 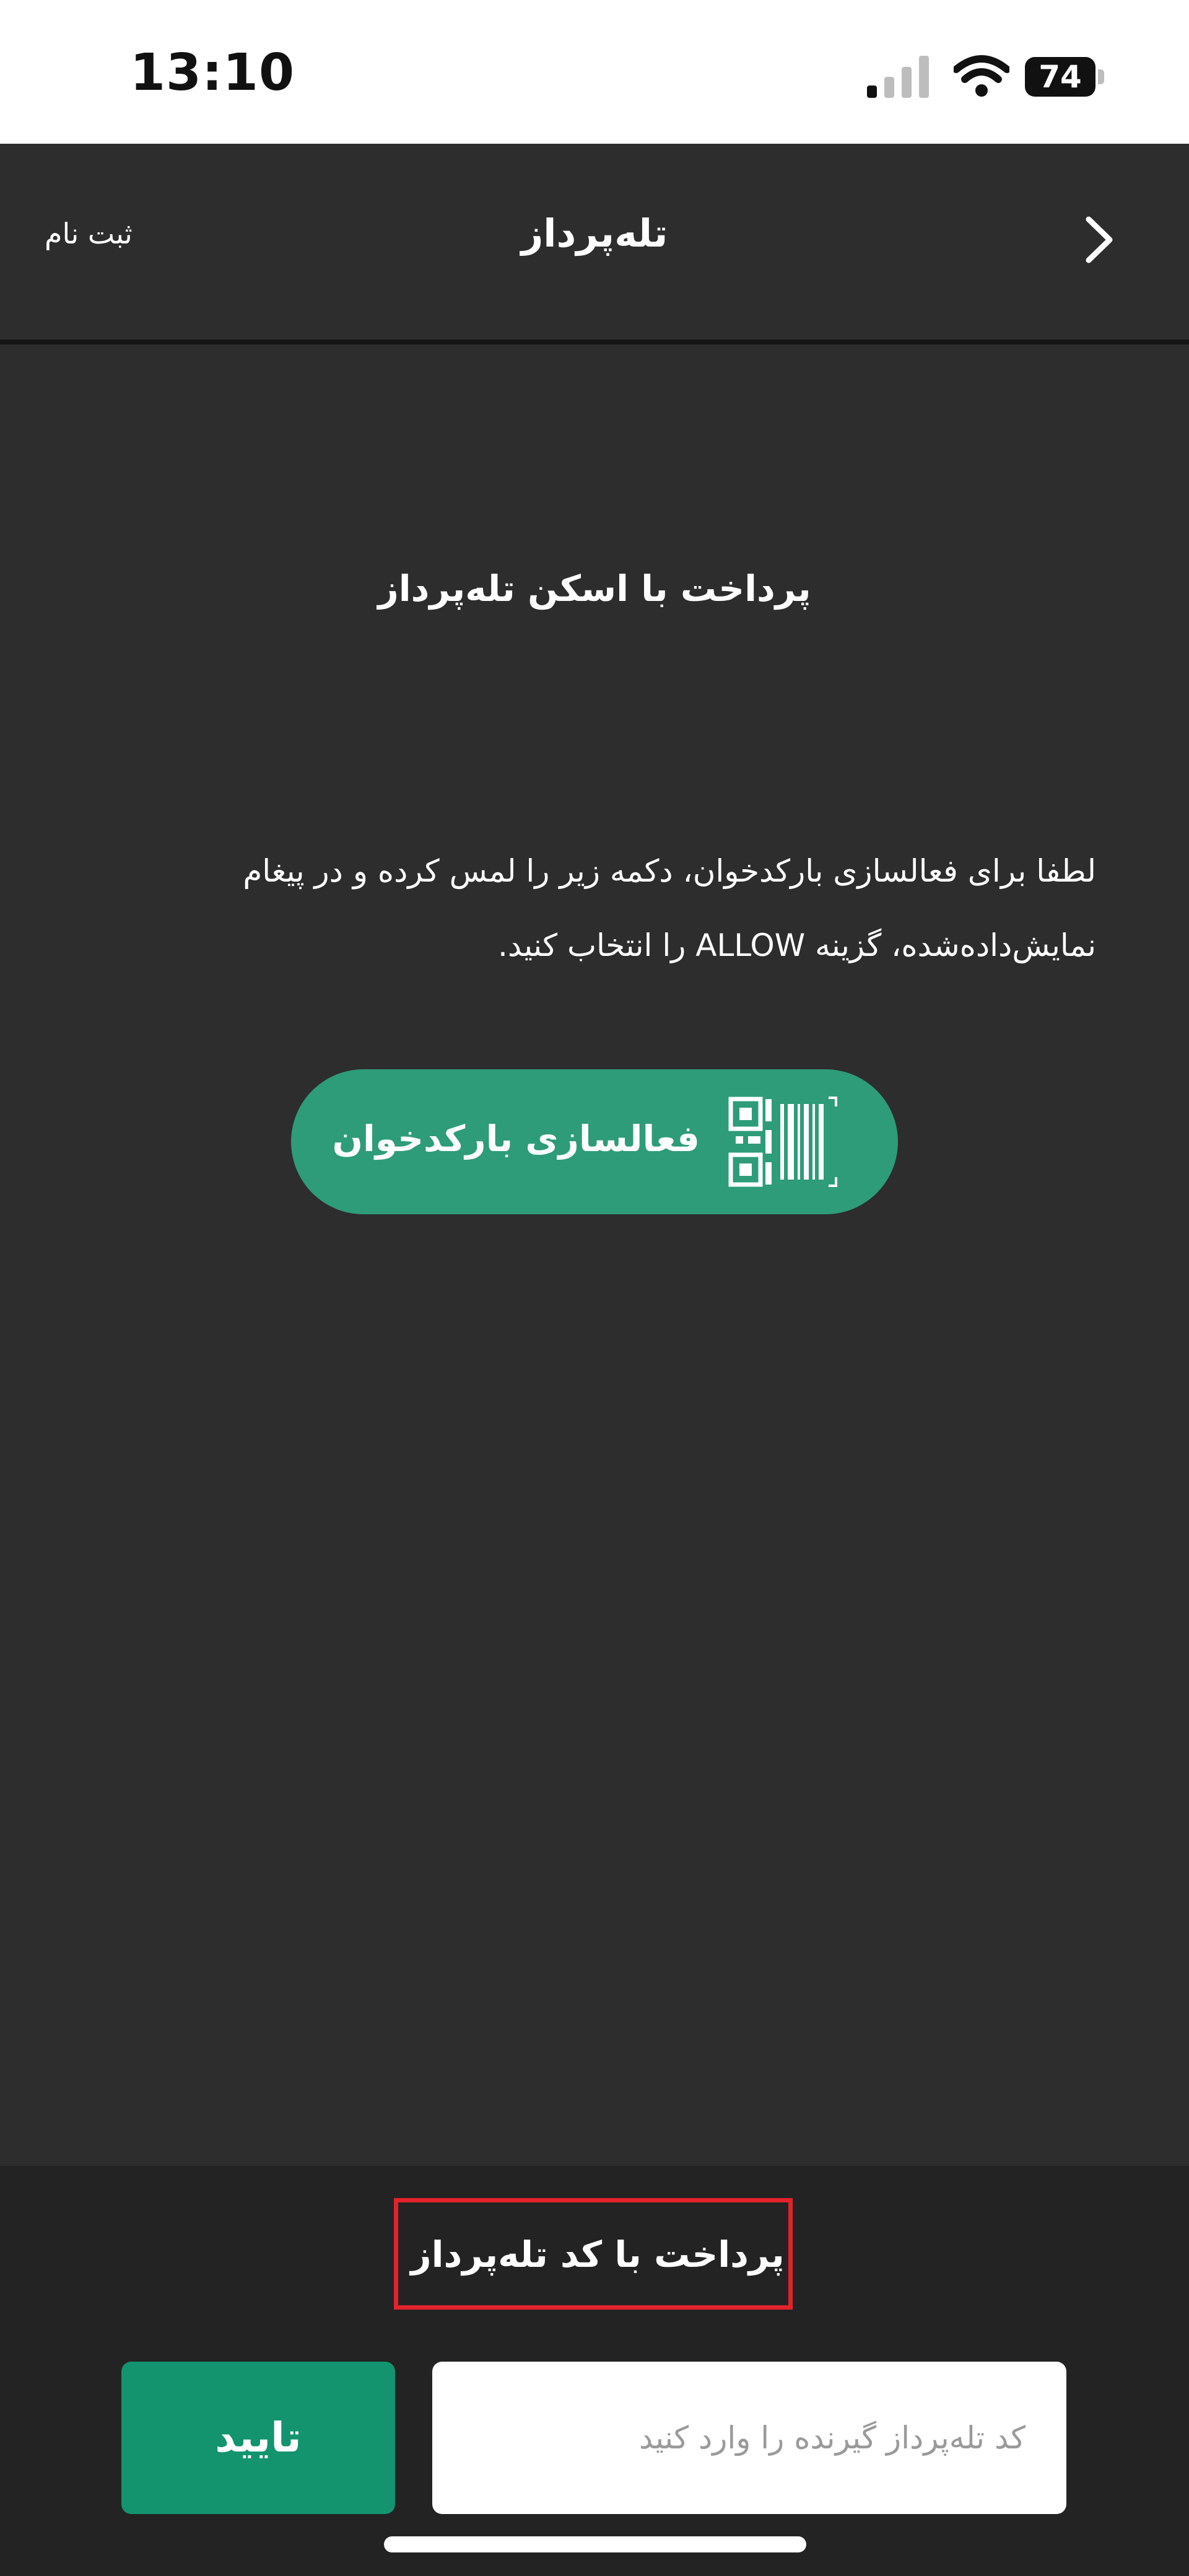 What do you see at coordinates (258, 2438) in the screenshot?
I see `confirm-button: تایید` at bounding box center [258, 2438].